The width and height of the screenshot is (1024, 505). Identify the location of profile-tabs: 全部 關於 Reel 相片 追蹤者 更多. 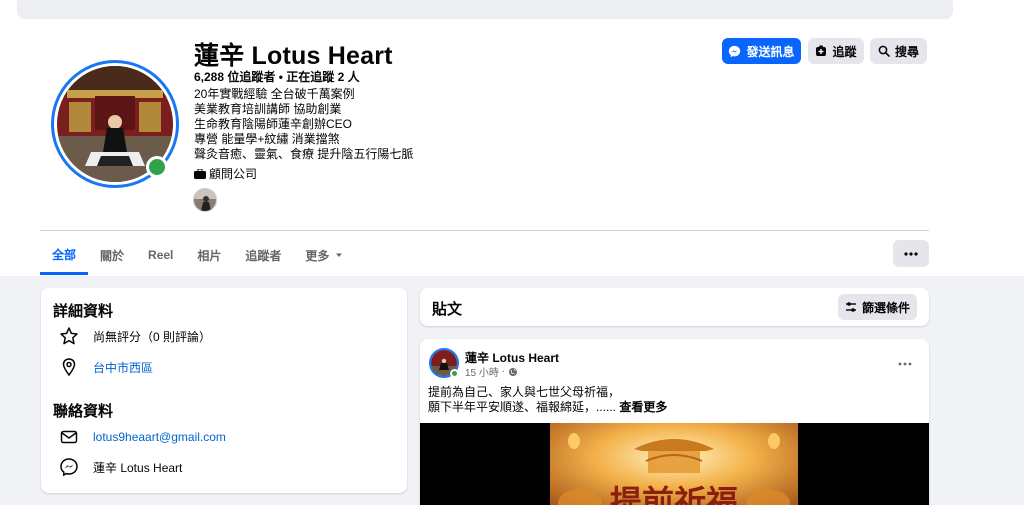
(198, 256).